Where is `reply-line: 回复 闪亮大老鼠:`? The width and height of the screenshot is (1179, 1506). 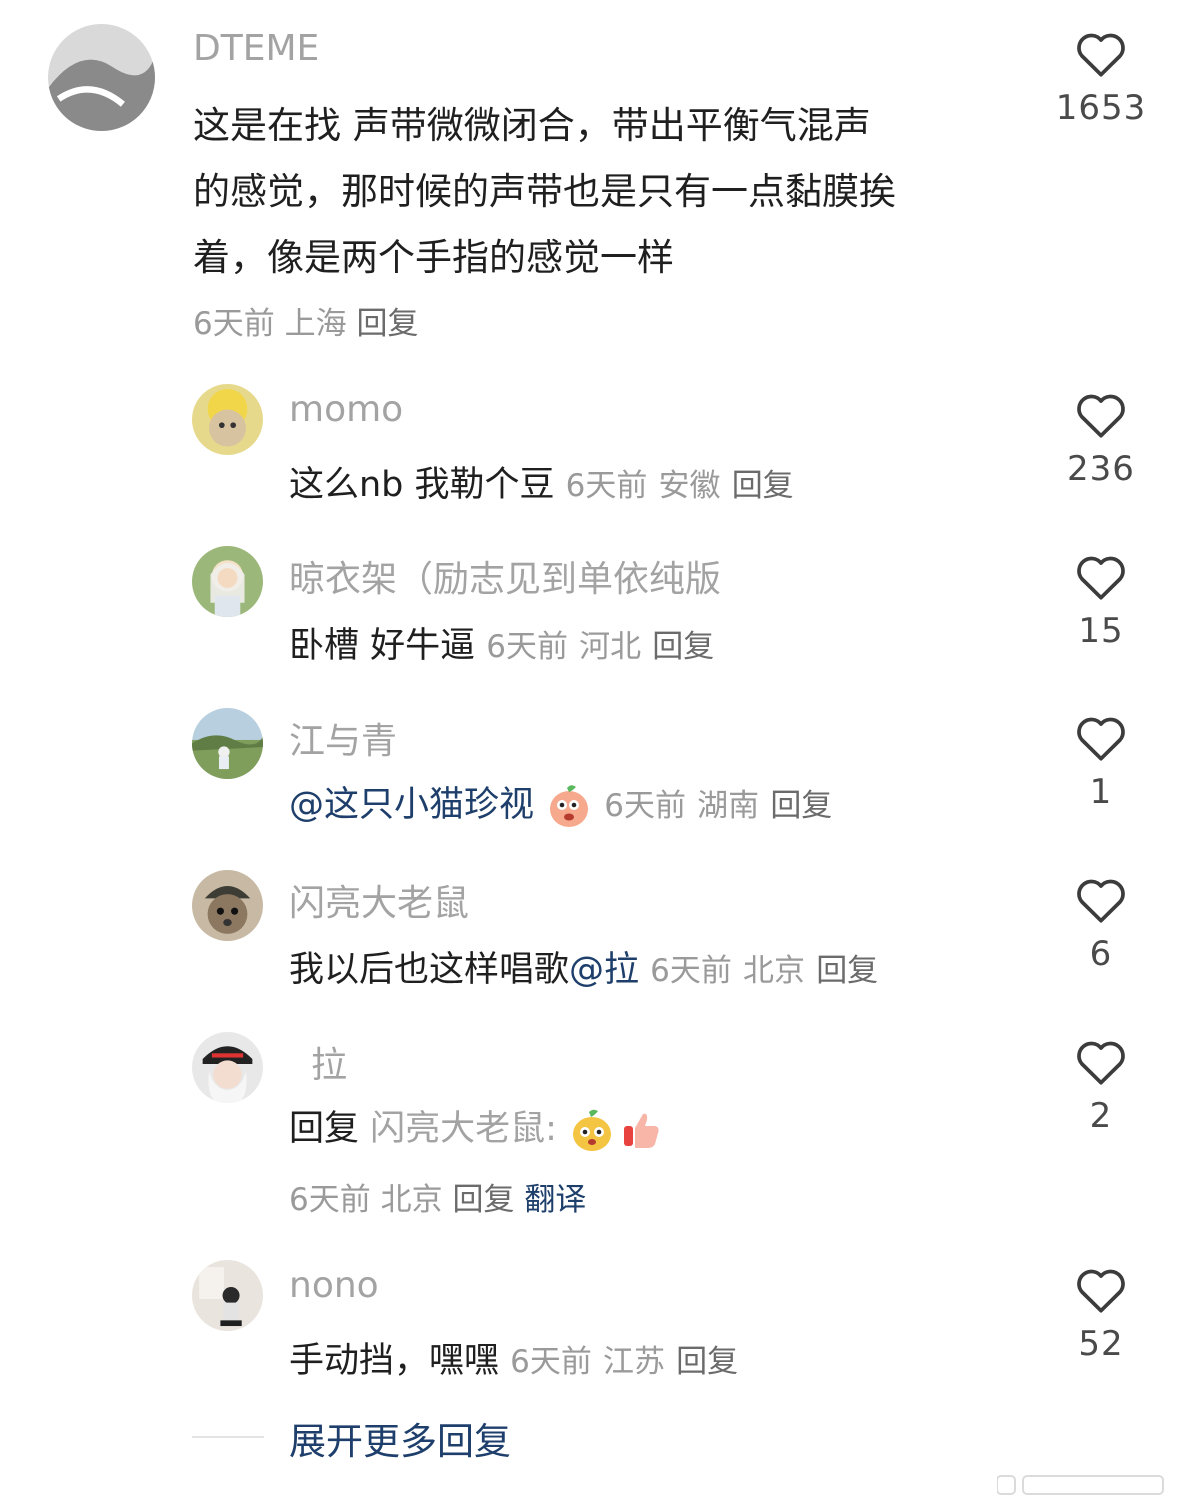
reply-line: 回复 闪亮大老鼠: is located at coordinates (476, 1127).